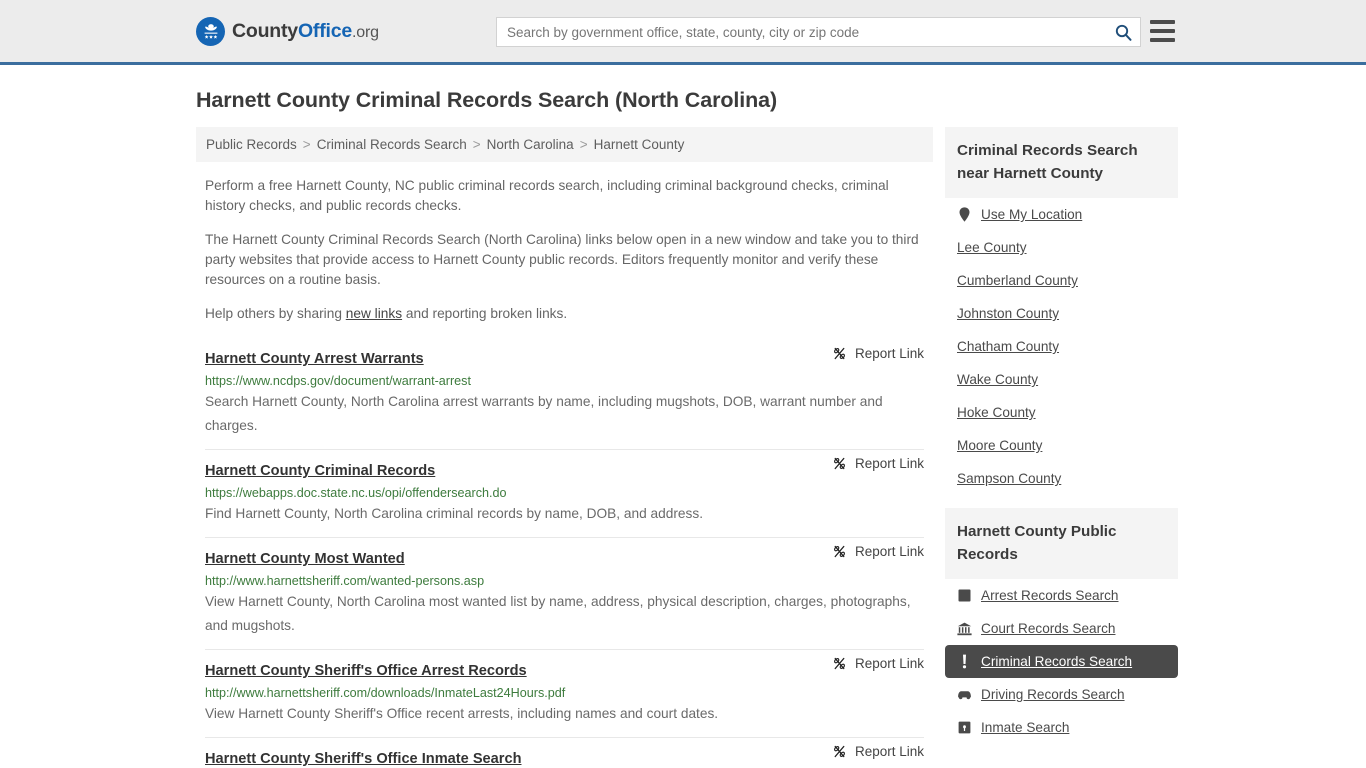  What do you see at coordinates (251, 144) in the screenshot?
I see `breadcrumb-item-public-records: Public Records` at bounding box center [251, 144].